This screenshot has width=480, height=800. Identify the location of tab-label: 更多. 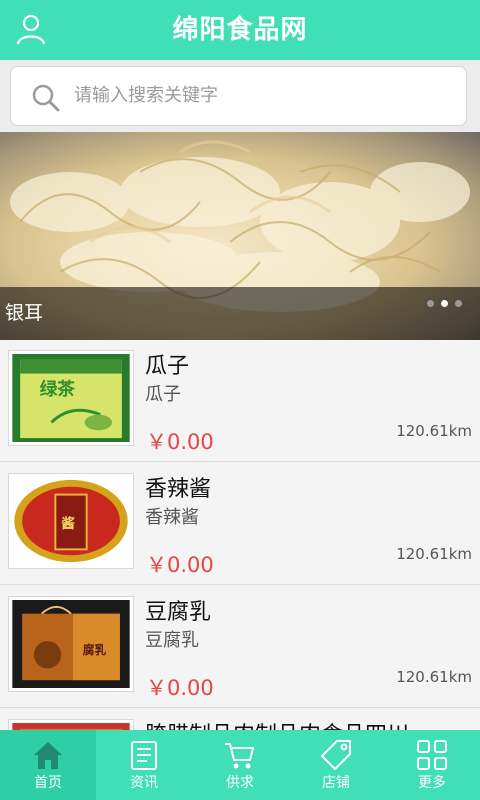
(432, 783).